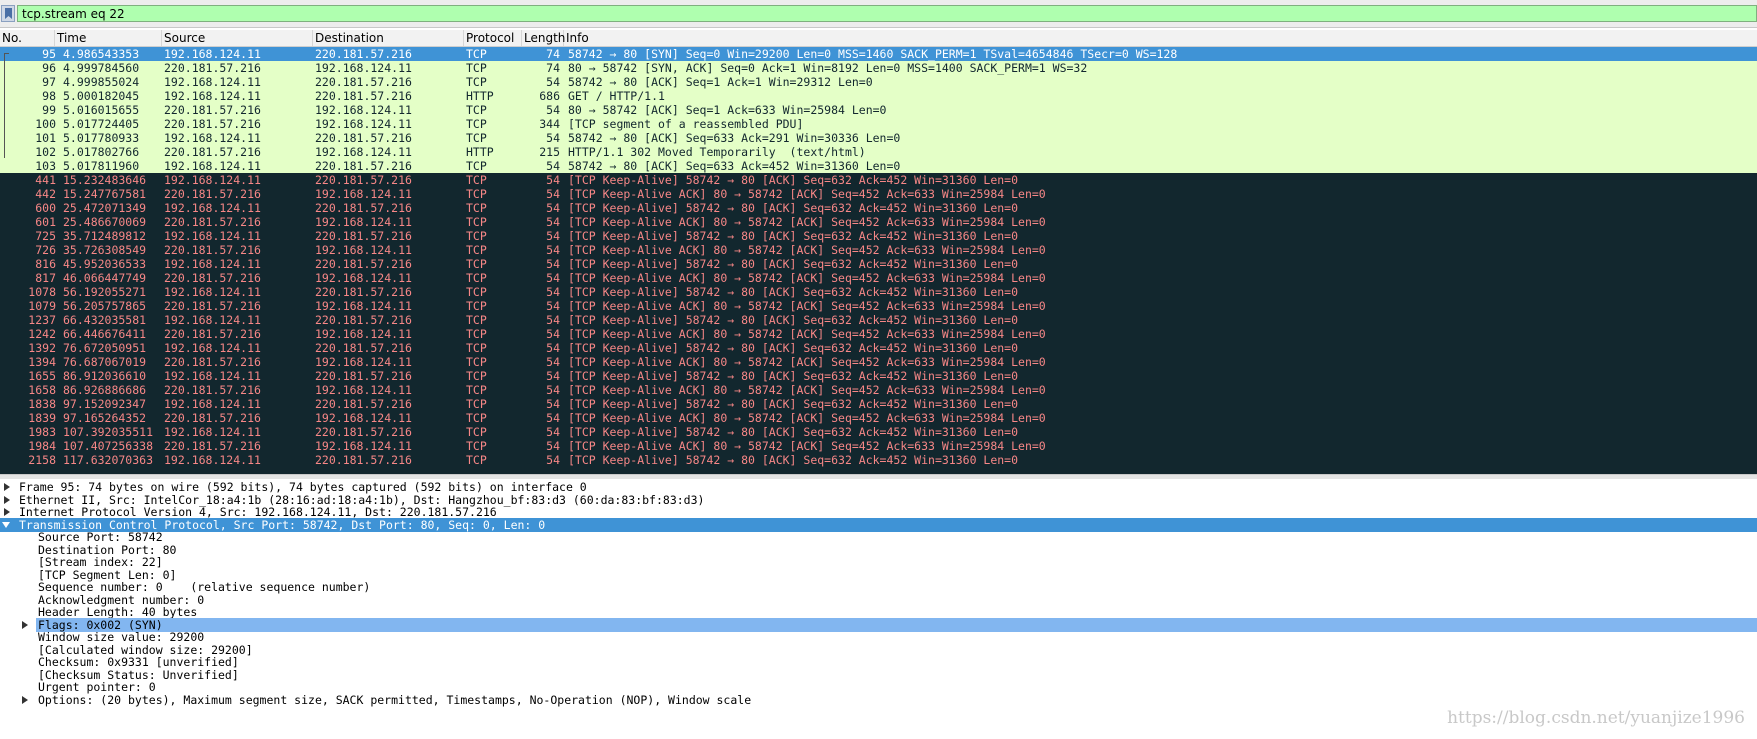 The image size is (1757, 739). I want to click on packet-cell-no: 99, so click(49, 110).